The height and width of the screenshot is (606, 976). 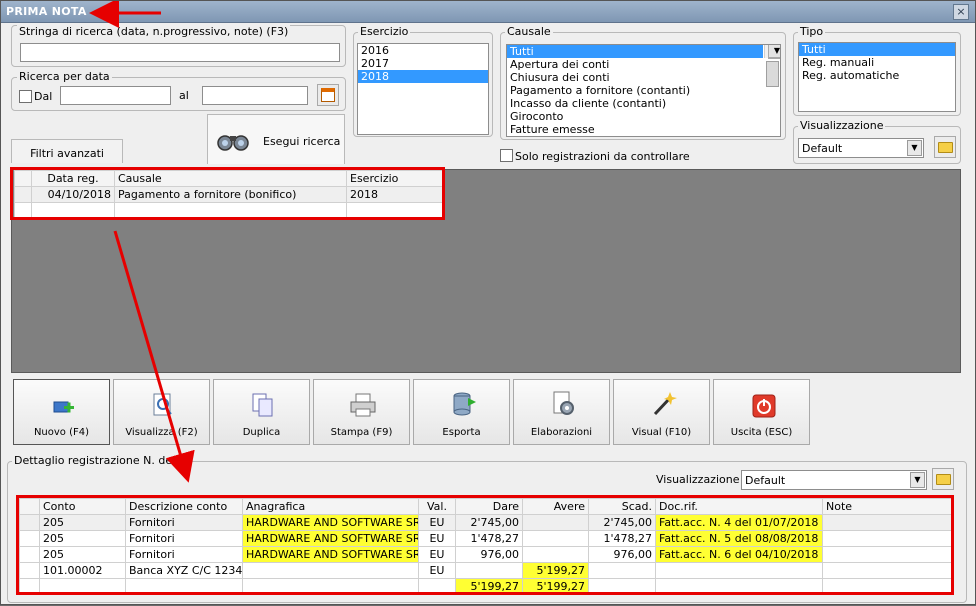 What do you see at coordinates (772, 74) in the screenshot?
I see `scroll-thumb` at bounding box center [772, 74].